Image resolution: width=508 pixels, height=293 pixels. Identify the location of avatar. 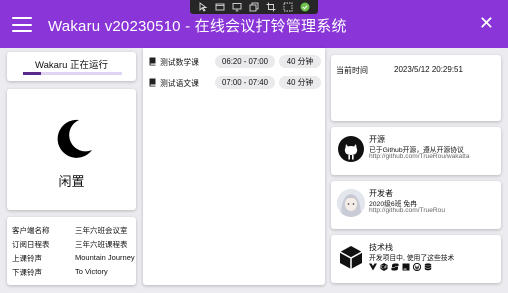
(351, 203).